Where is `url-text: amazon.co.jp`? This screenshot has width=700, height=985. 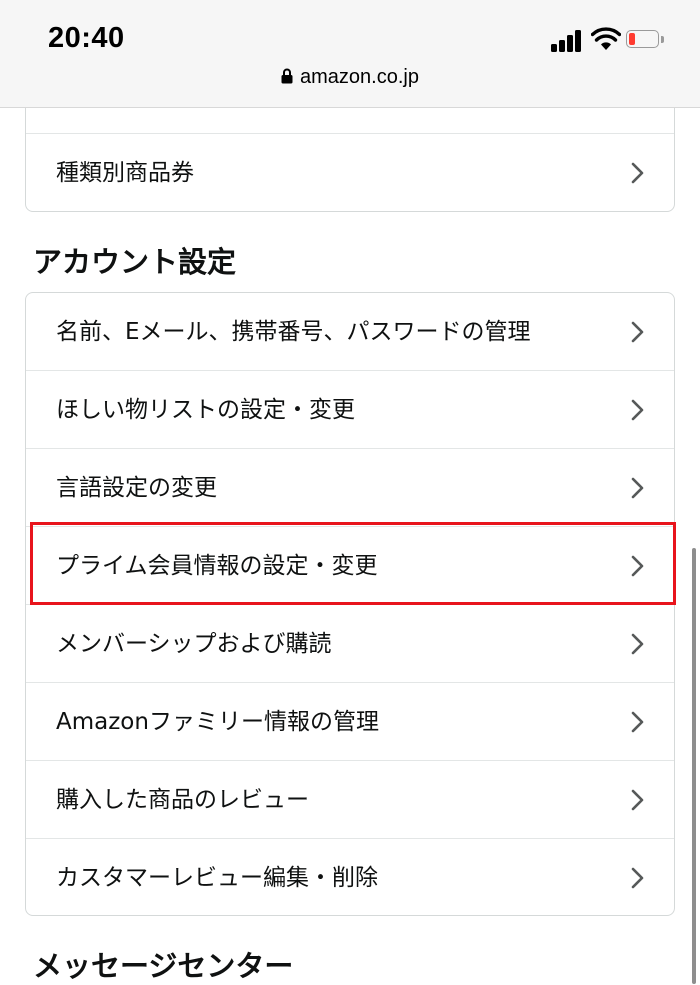
url-text: amazon.co.jp is located at coordinates (359, 77).